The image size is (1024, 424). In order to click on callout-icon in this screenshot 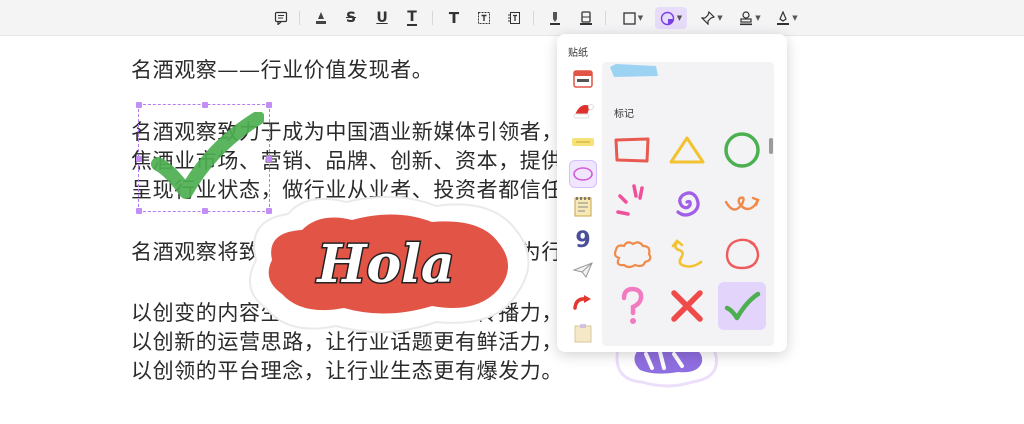, I will do `click(514, 18)`.